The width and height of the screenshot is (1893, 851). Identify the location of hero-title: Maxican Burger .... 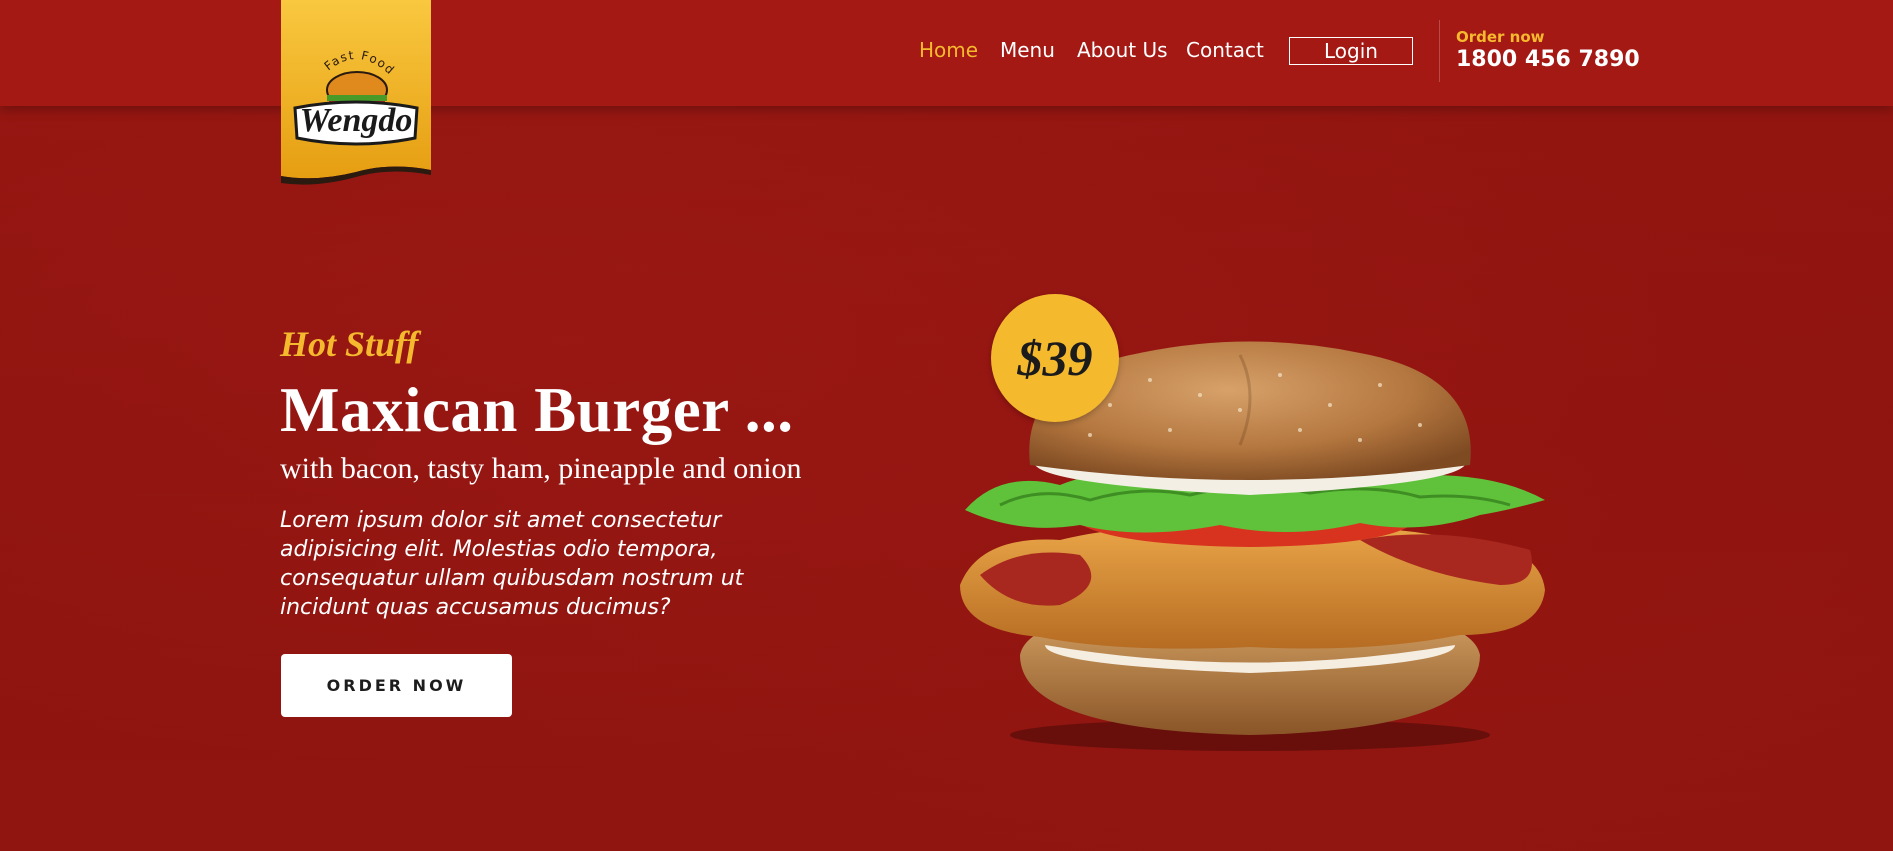
(537, 410).